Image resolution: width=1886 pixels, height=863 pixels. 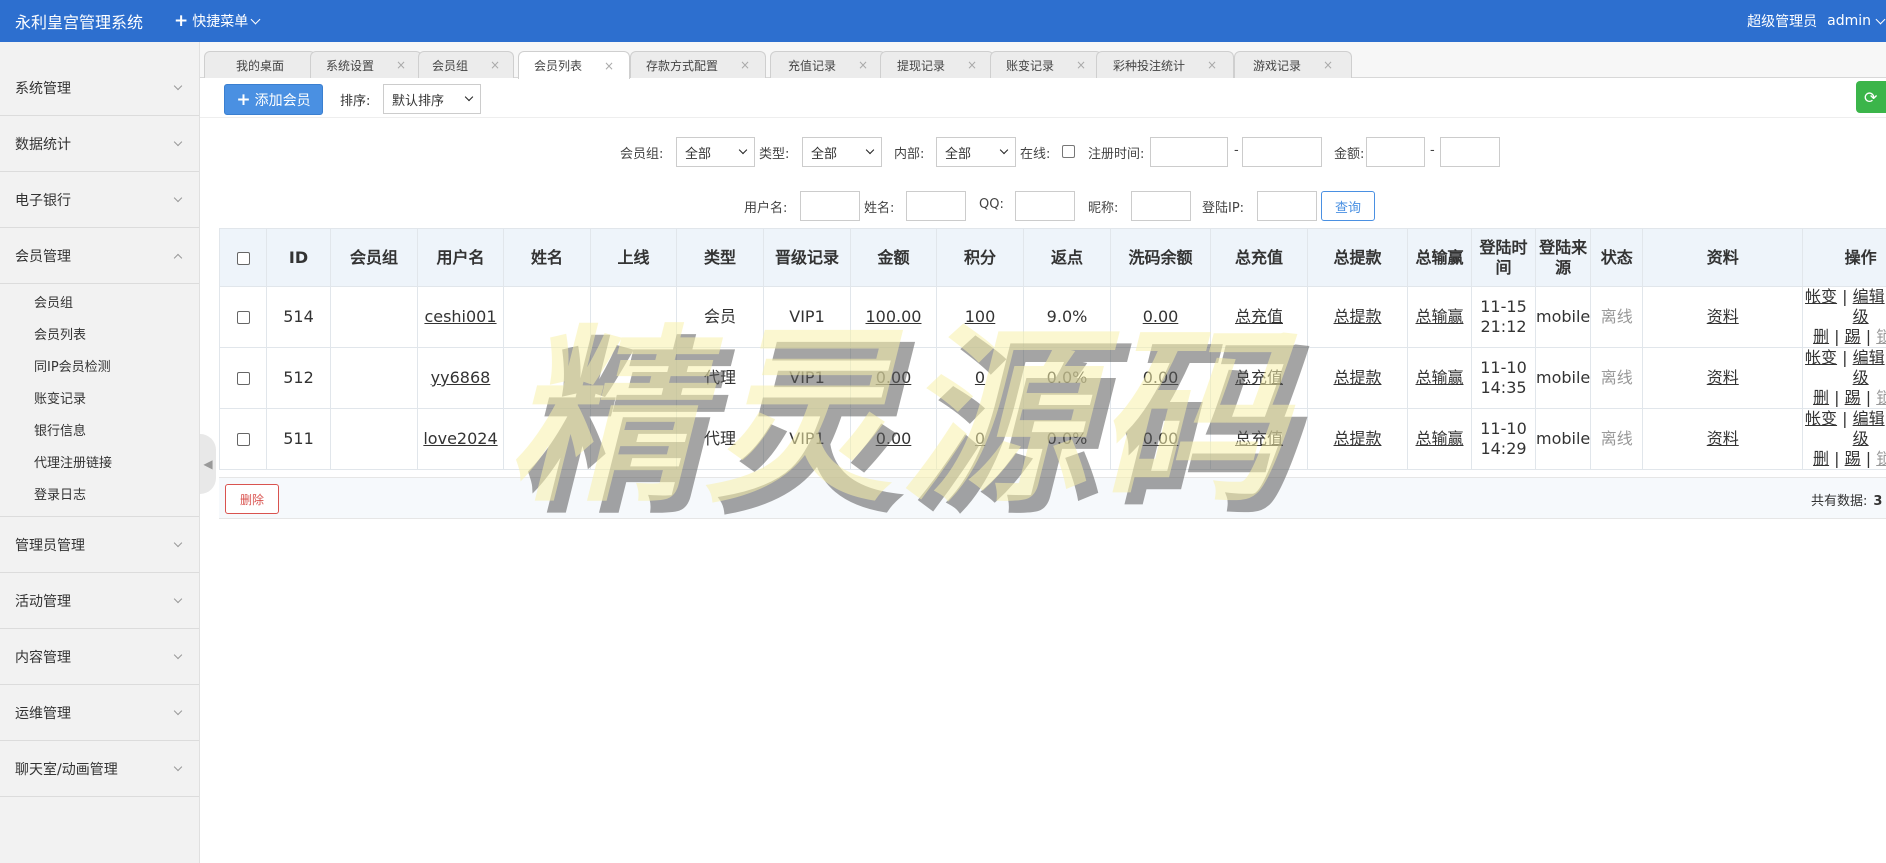 What do you see at coordinates (99, 601) in the screenshot?
I see `sidebar-group-5: 活动管理` at bounding box center [99, 601].